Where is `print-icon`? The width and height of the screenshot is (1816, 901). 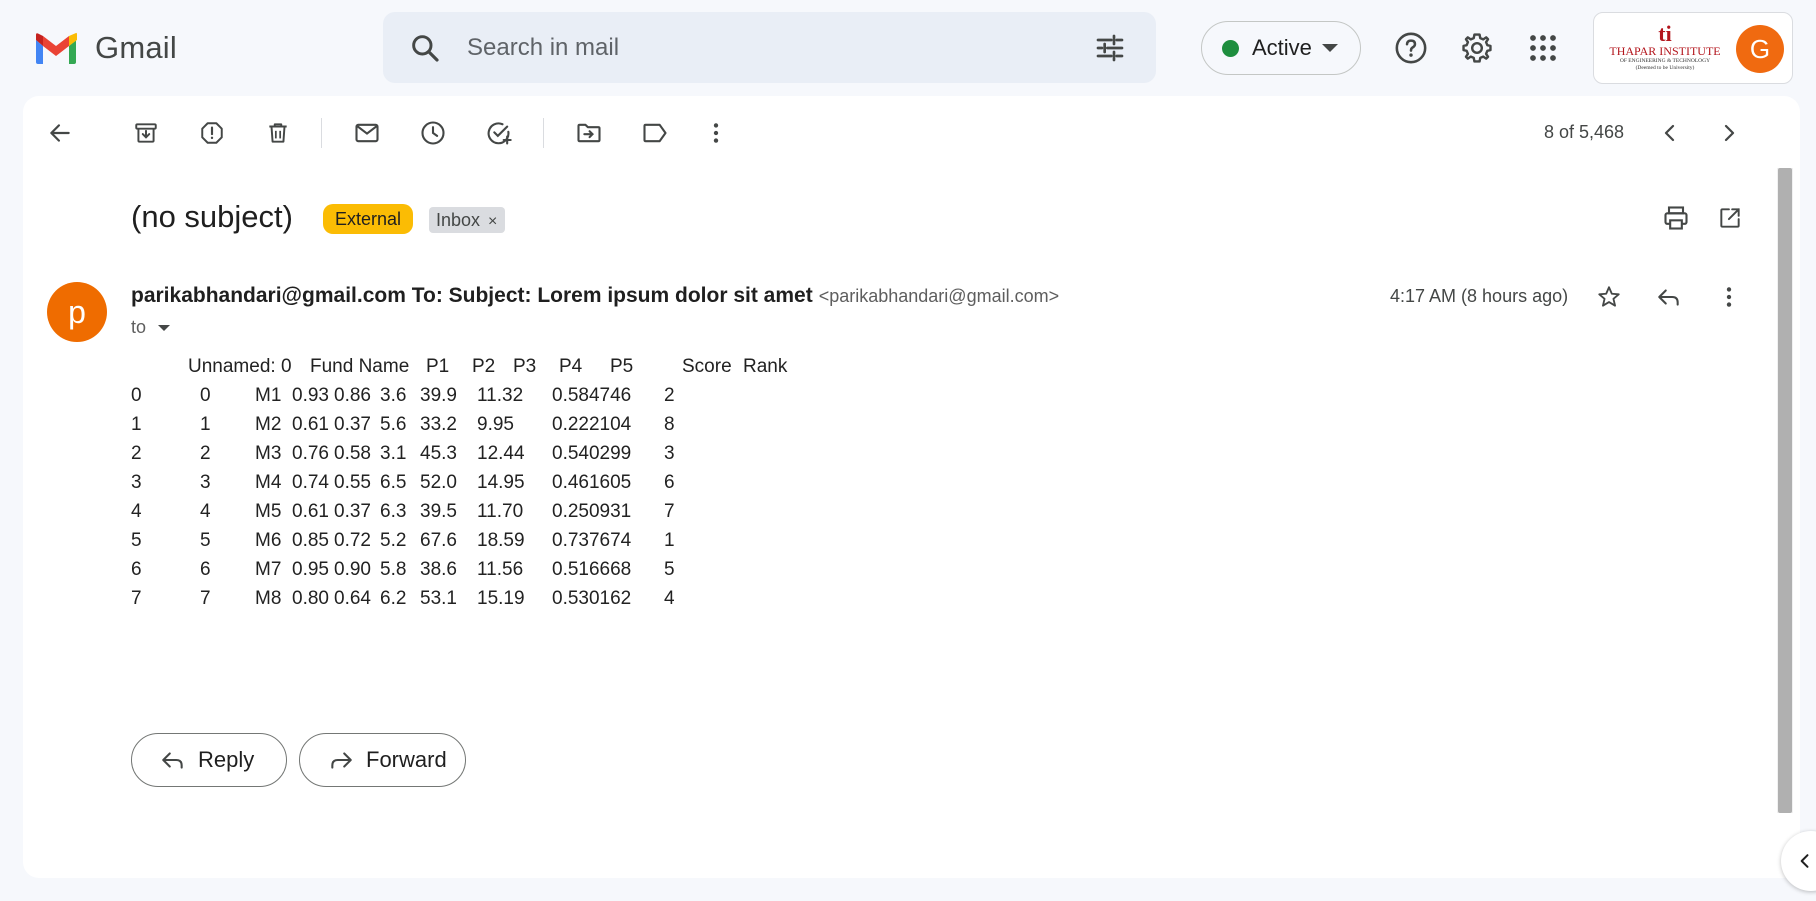
print-icon is located at coordinates (1676, 218).